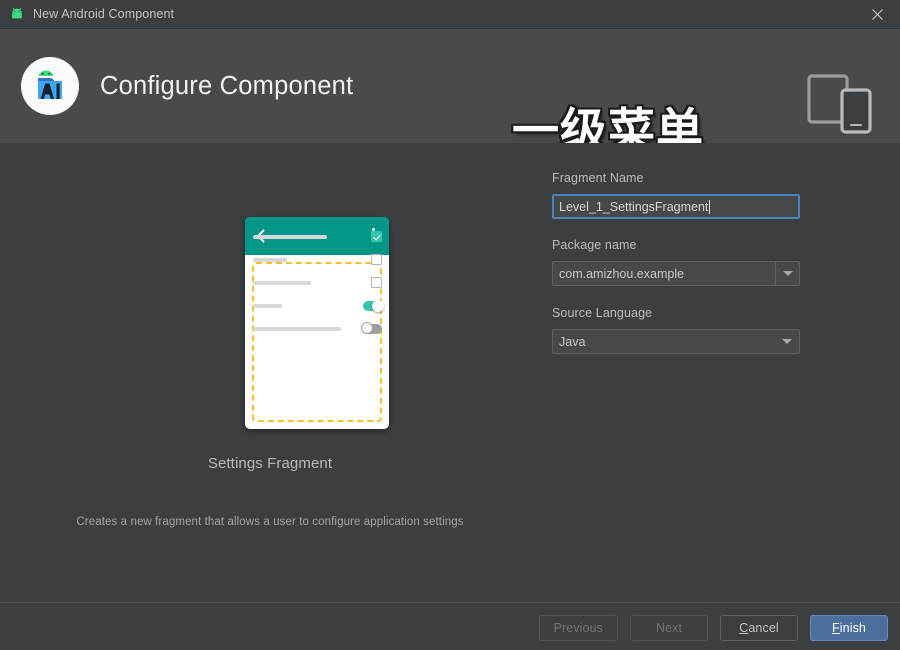 The width and height of the screenshot is (900, 650). I want to click on preview-title: Settings Fragment, so click(270, 463).